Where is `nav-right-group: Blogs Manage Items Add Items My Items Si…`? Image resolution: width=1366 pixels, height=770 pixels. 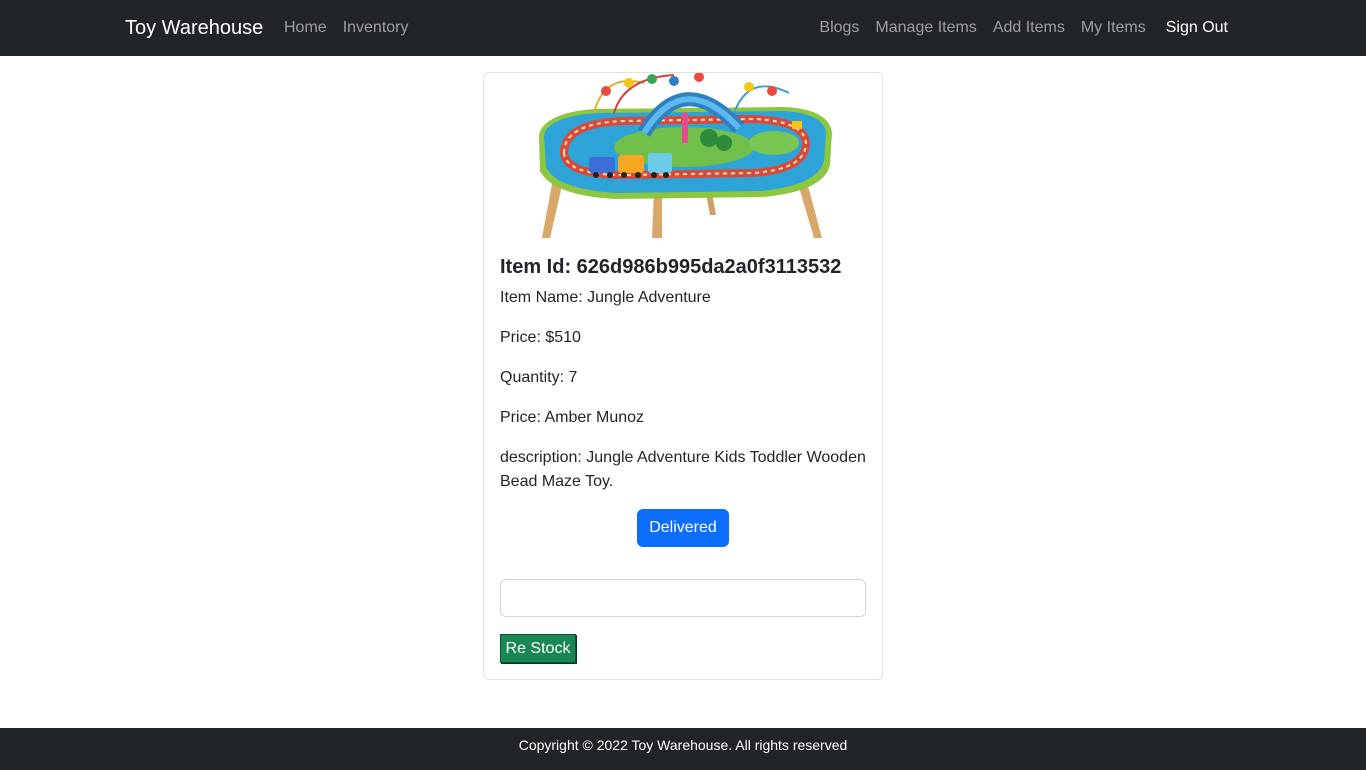 nav-right-group: Blogs Manage Items Add Items My Items Si… is located at coordinates (1023, 28).